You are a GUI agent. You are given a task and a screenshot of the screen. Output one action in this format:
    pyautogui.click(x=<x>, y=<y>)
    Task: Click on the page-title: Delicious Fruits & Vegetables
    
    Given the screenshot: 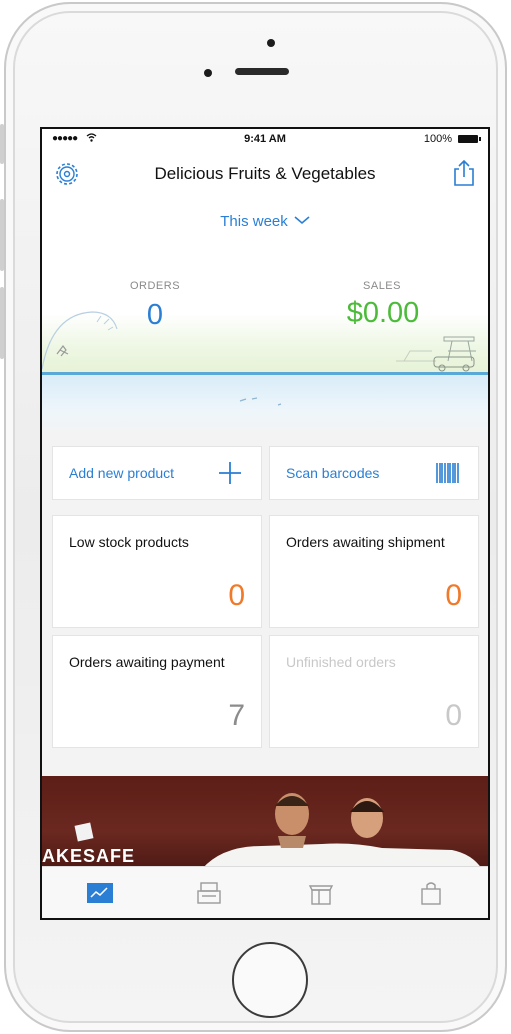 What is the action you would take?
    pyautogui.click(x=265, y=173)
    